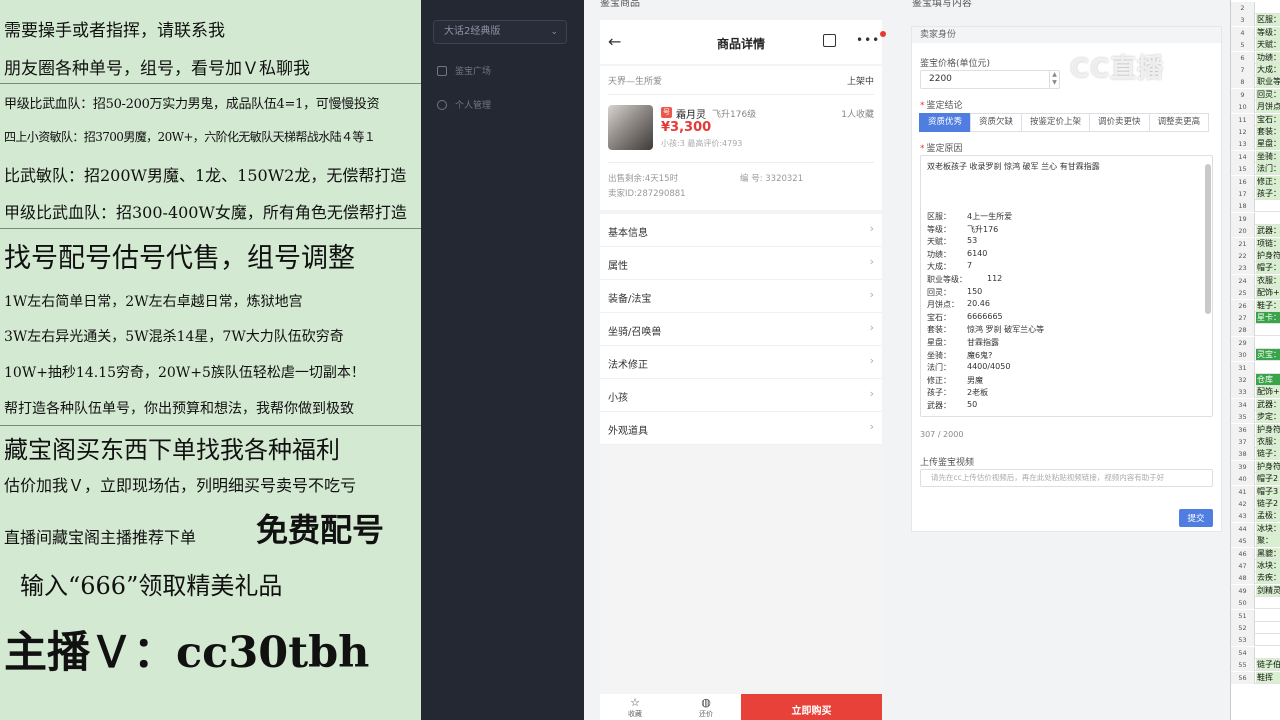 The width and height of the screenshot is (1280, 720). Describe the element at coordinates (1255, 528) in the screenshot. I see `sheet-row: 44 冰块：` at that location.